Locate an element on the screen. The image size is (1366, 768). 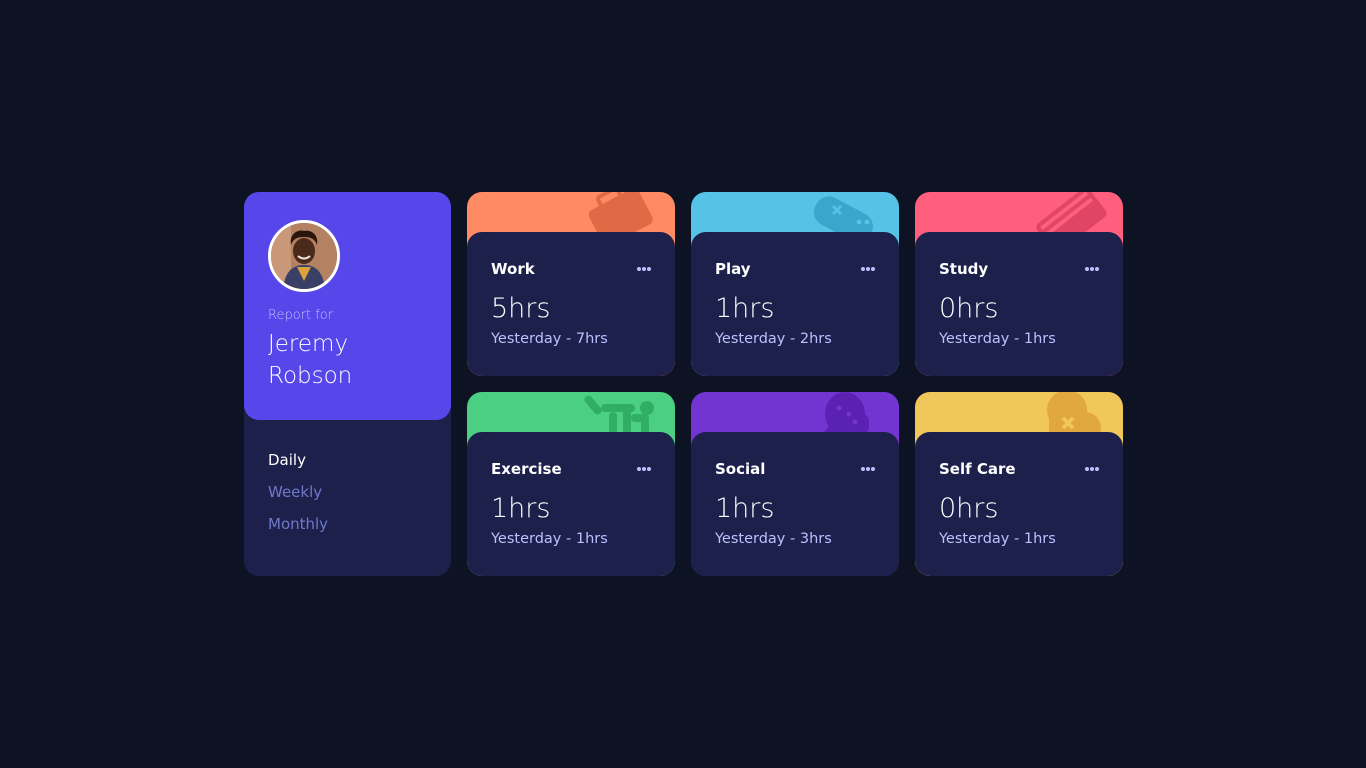
activity-card-self-care: Self Care 0hrs Yesterday - 1hrs is located at coordinates (1019, 484).